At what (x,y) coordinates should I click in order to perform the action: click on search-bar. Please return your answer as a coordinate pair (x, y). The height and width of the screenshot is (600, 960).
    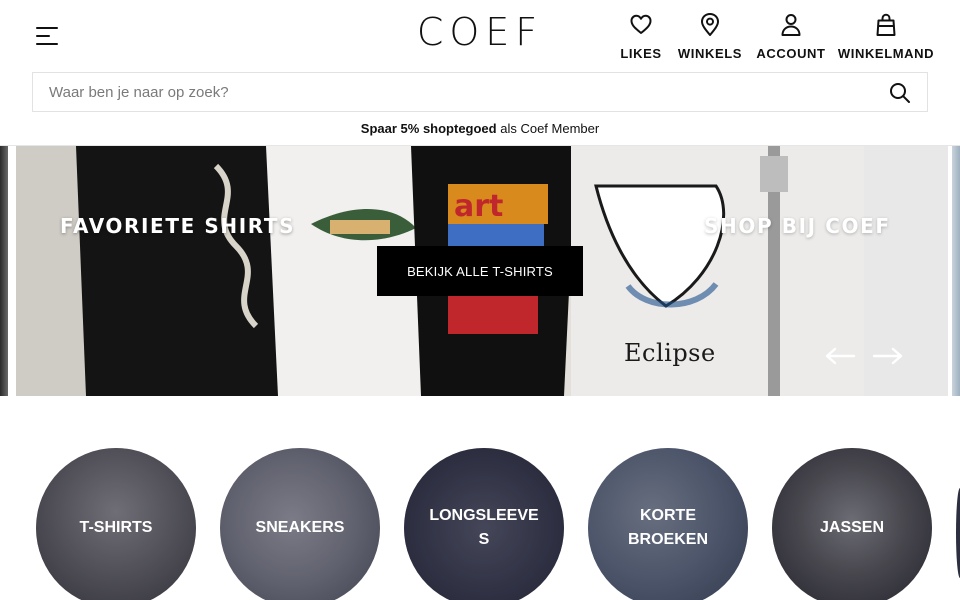
    Looking at the image, I should click on (480, 92).